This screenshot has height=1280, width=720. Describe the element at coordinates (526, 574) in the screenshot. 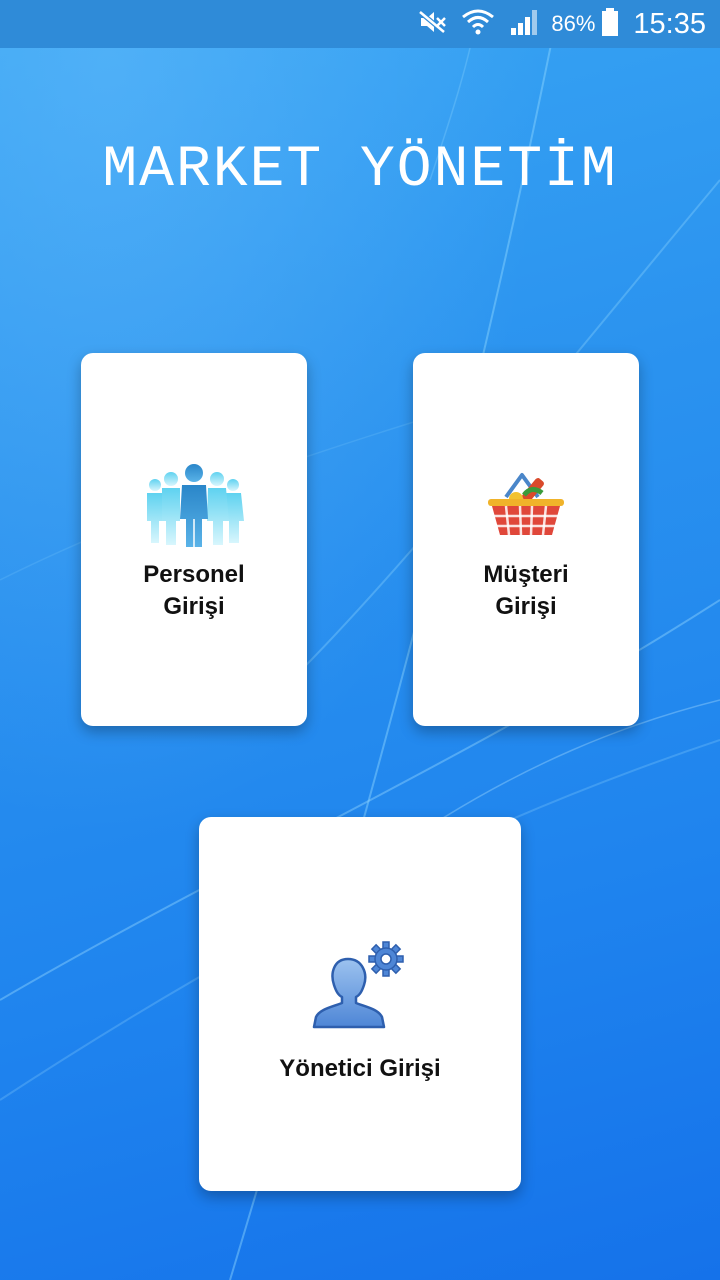

I see `musteri-label-line1: Müşteri` at that location.